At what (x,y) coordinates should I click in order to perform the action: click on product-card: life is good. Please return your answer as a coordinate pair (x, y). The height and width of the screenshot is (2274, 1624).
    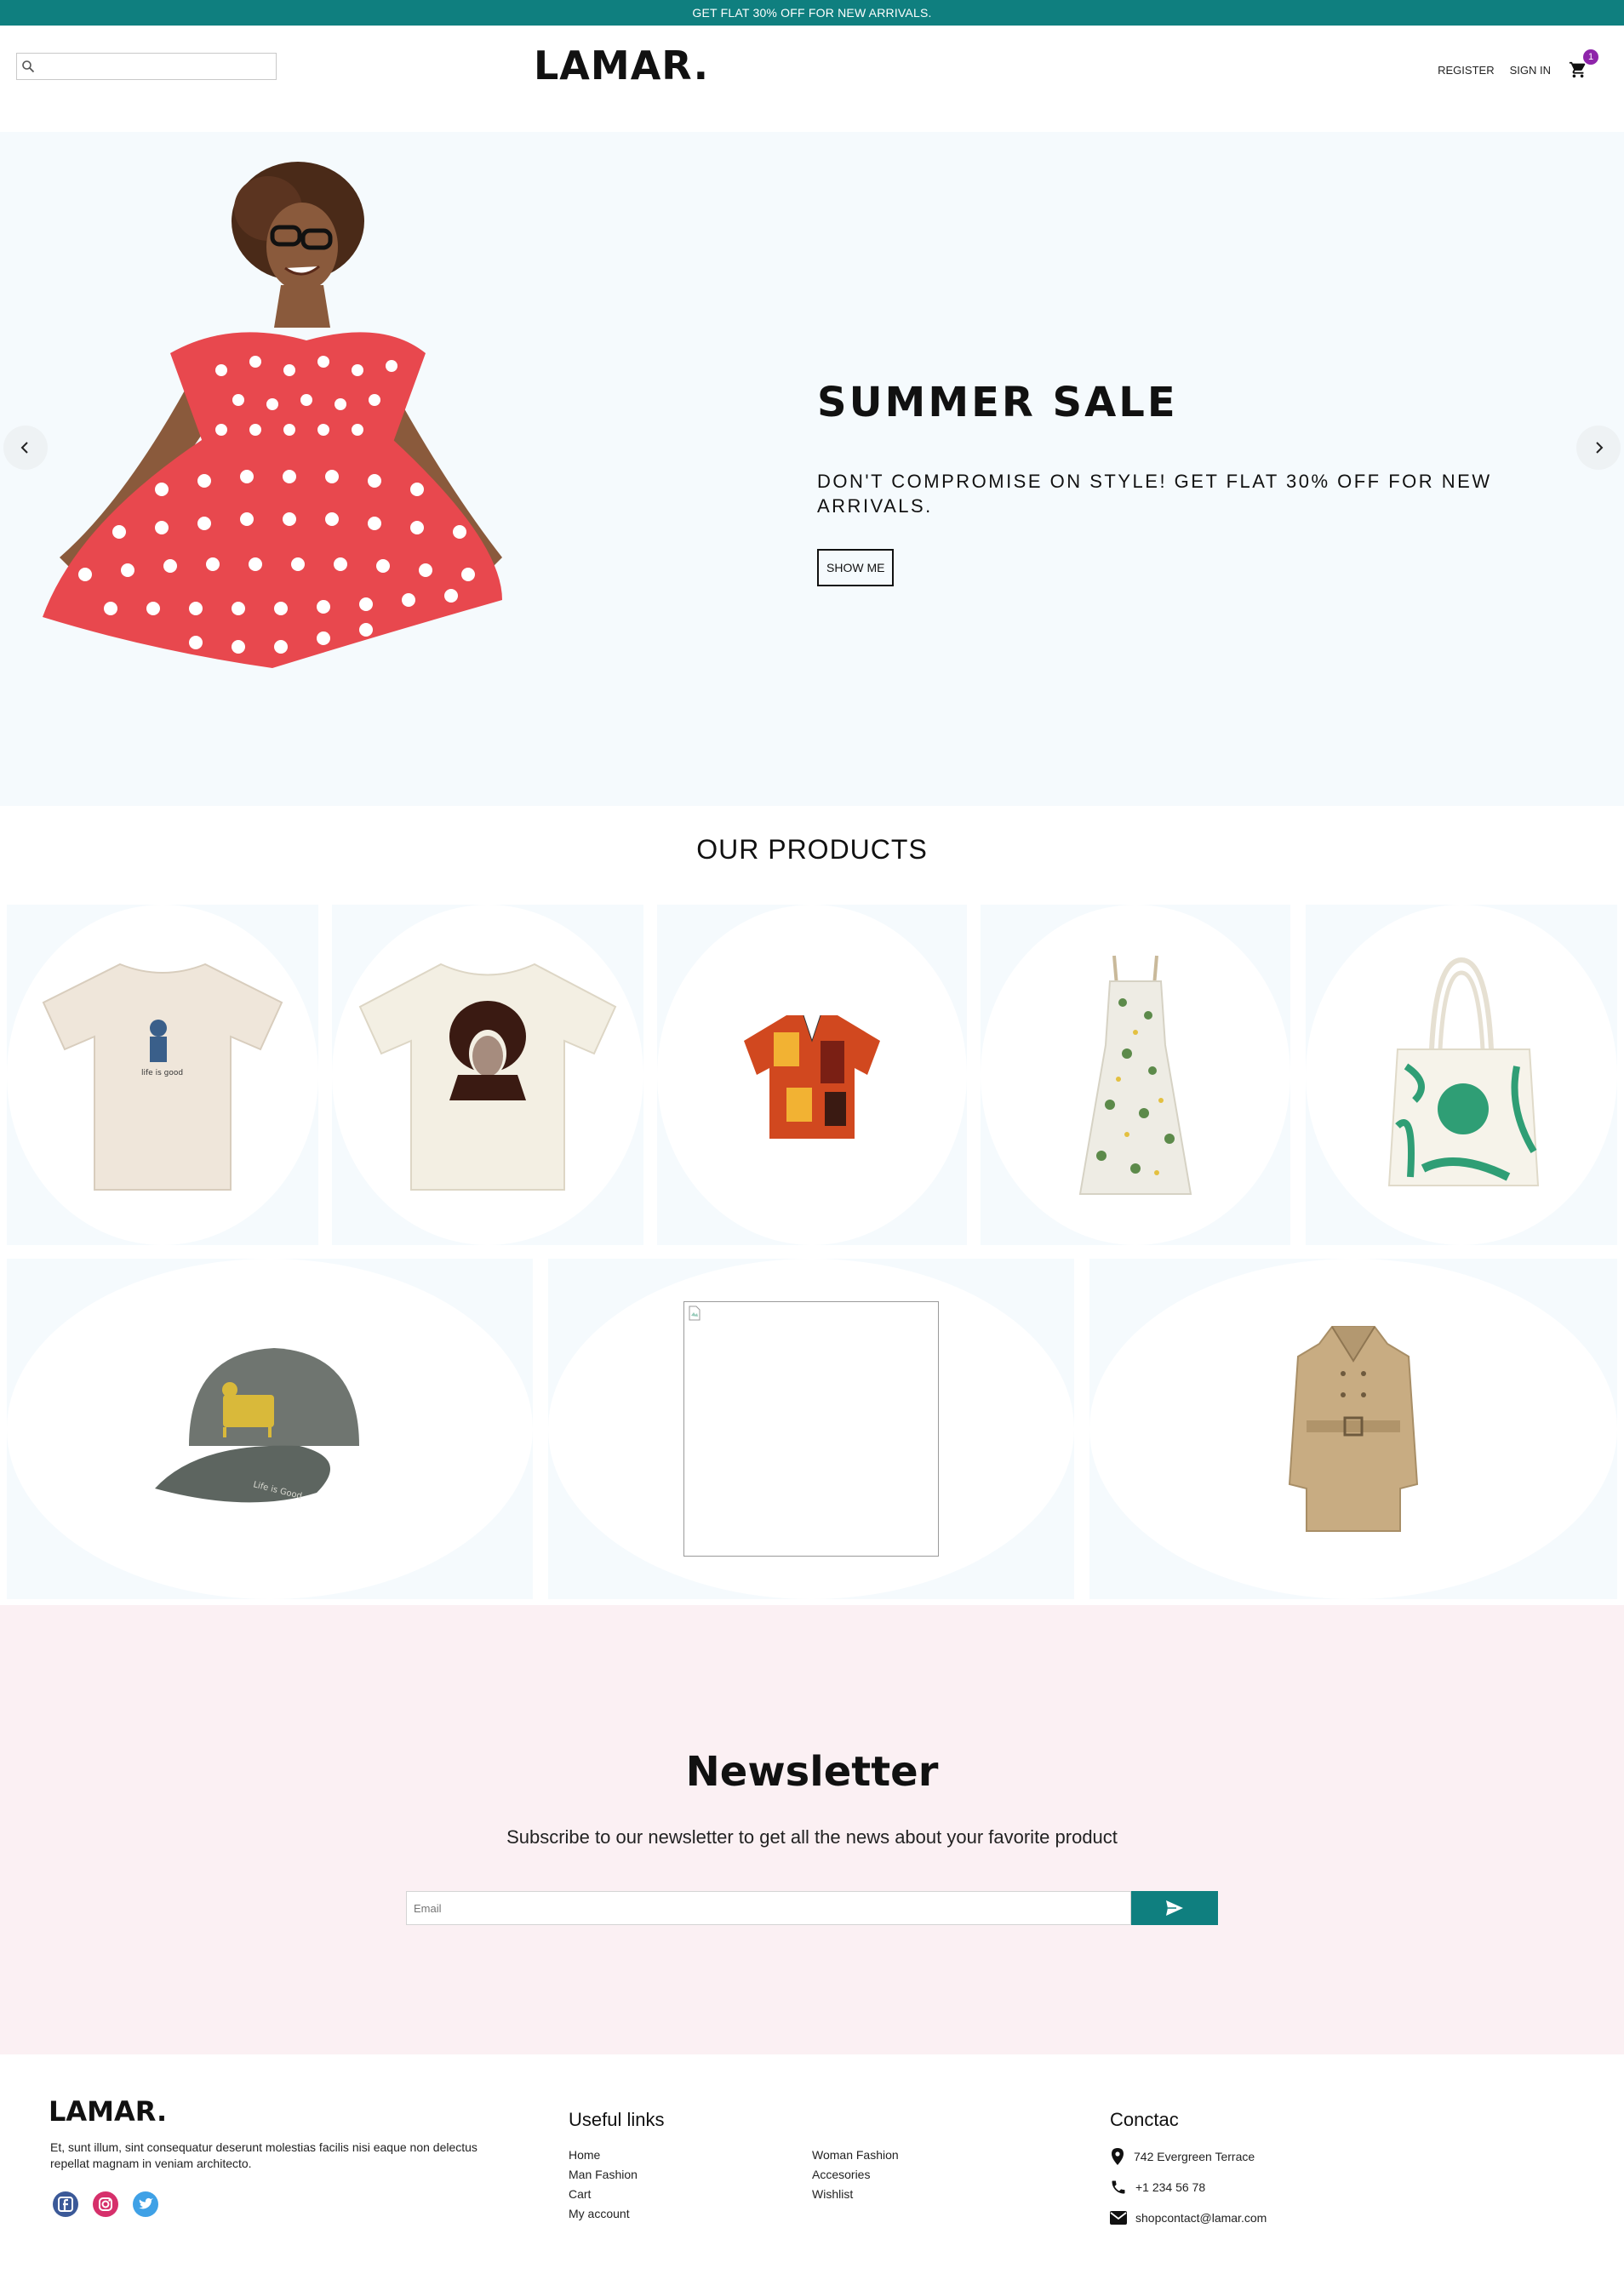
    Looking at the image, I should click on (162, 1075).